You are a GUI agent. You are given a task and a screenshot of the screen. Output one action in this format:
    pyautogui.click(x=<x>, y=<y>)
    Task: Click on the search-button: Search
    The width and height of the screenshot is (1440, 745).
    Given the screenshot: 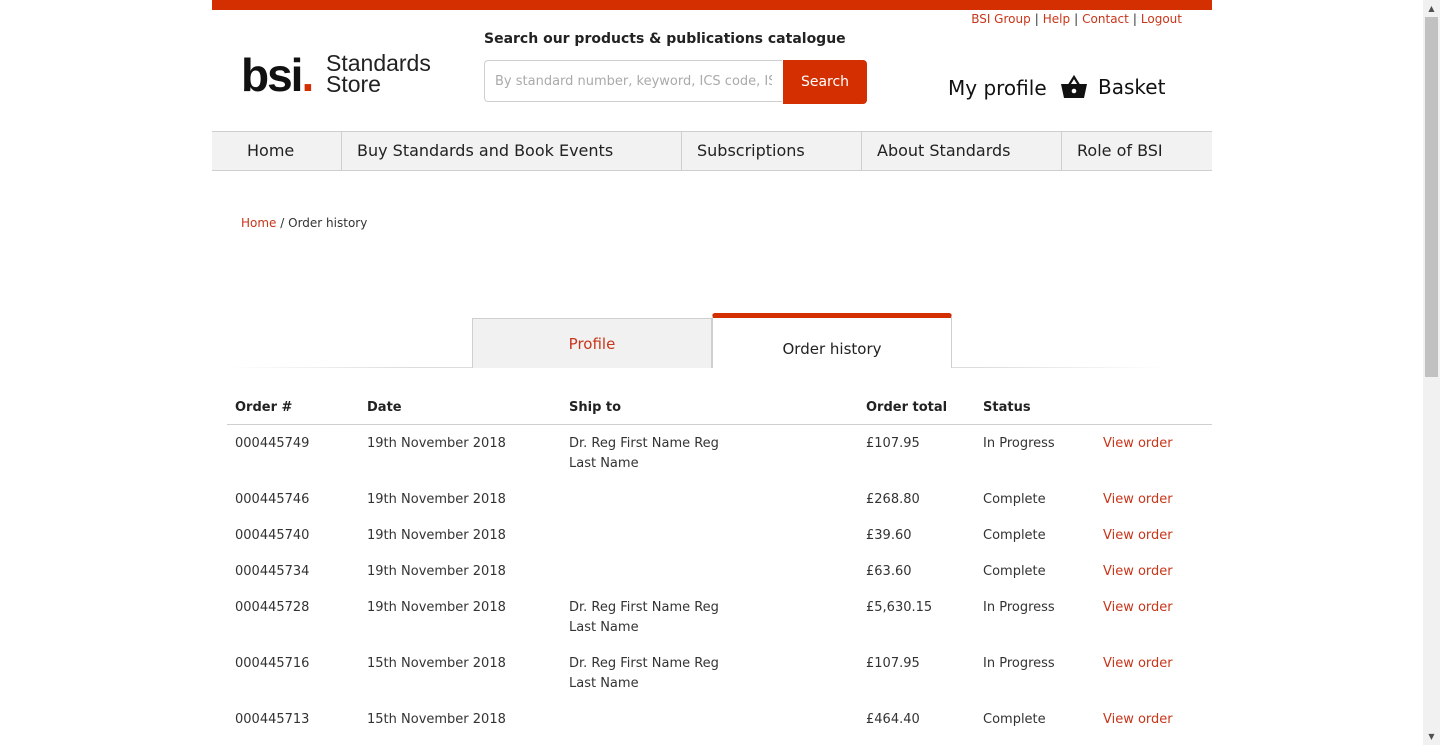 What is the action you would take?
    pyautogui.click(x=825, y=82)
    